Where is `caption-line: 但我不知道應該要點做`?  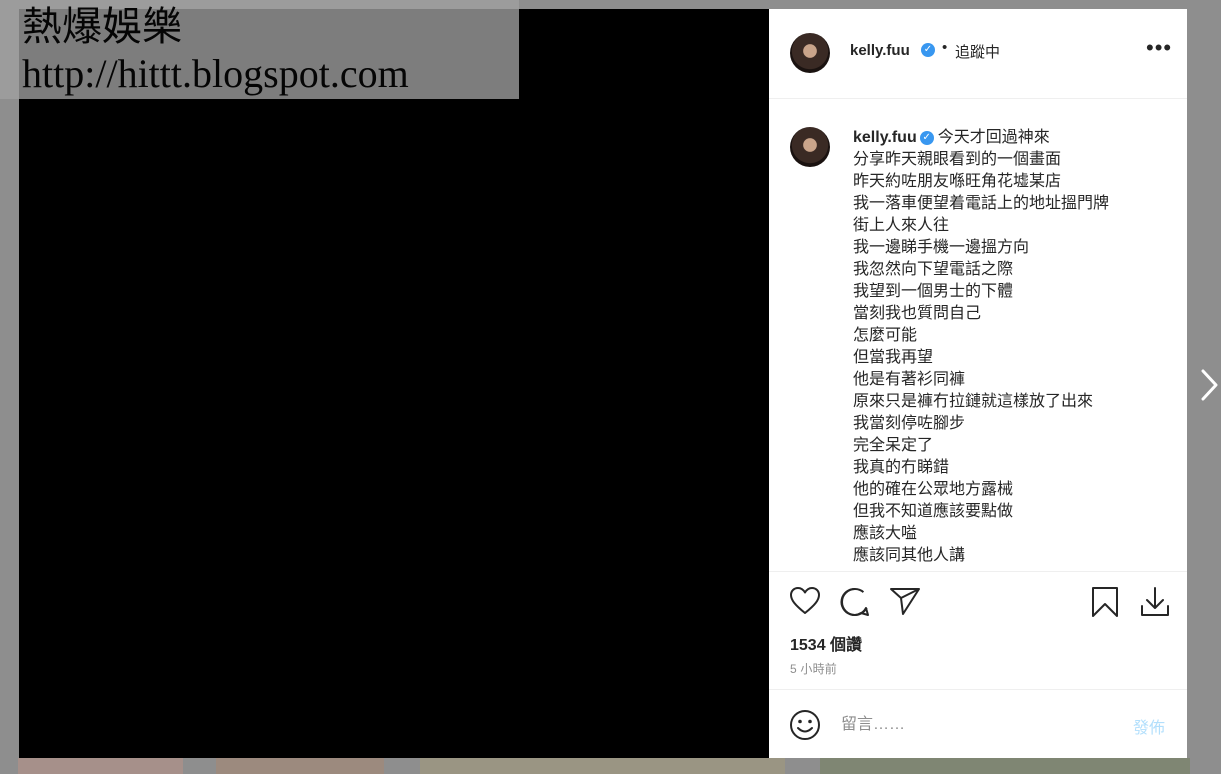
caption-line: 但我不知道應該要點做 is located at coordinates (933, 511).